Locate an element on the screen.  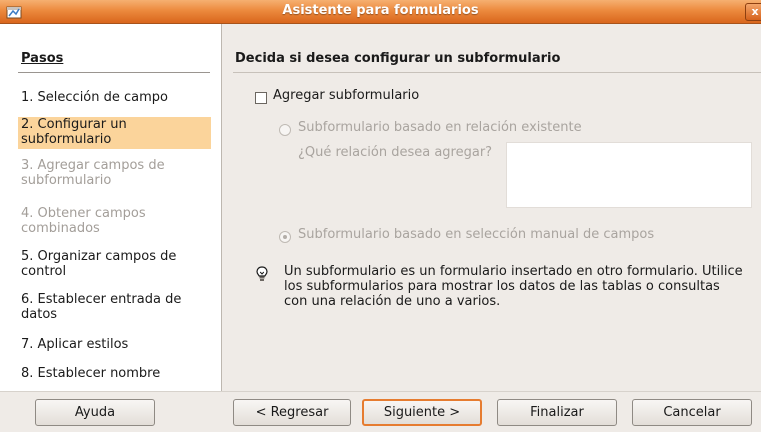
step-5: 5. Organizar campos de control is located at coordinates (116, 264).